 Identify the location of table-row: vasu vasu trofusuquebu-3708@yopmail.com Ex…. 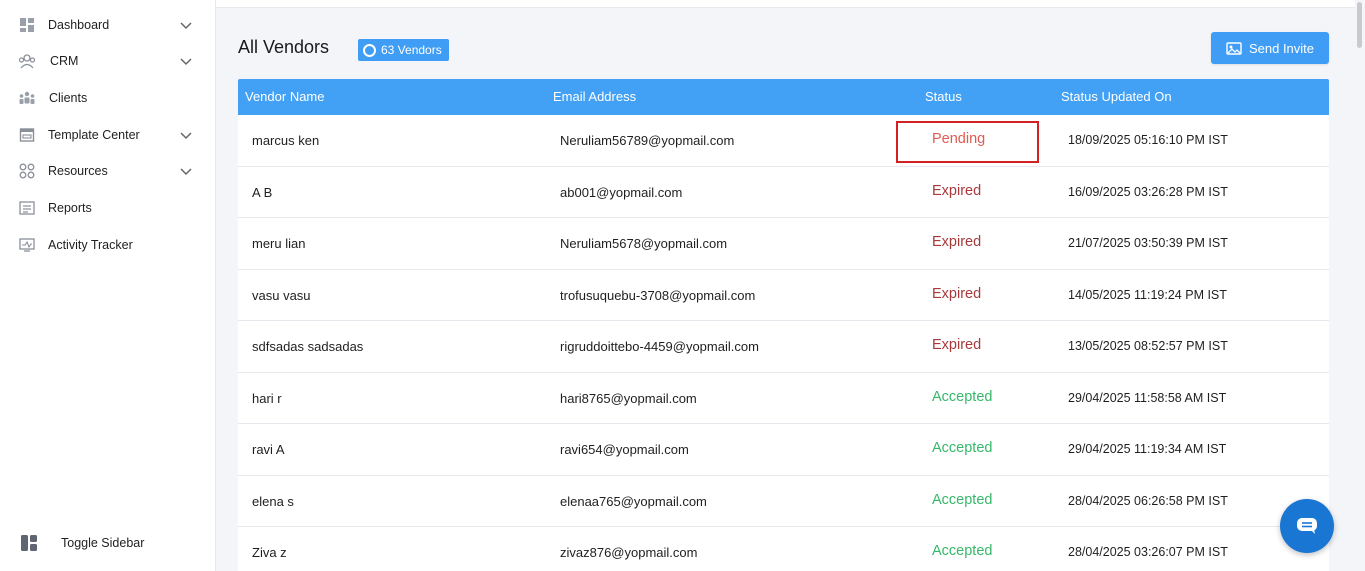
(783, 295).